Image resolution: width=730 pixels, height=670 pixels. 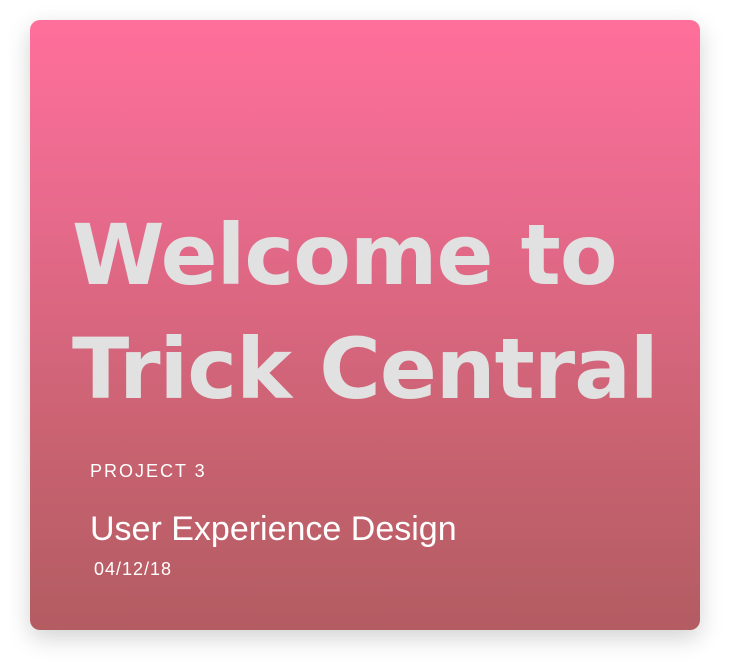 I want to click on project-label: PROJECT 3, so click(x=148, y=471).